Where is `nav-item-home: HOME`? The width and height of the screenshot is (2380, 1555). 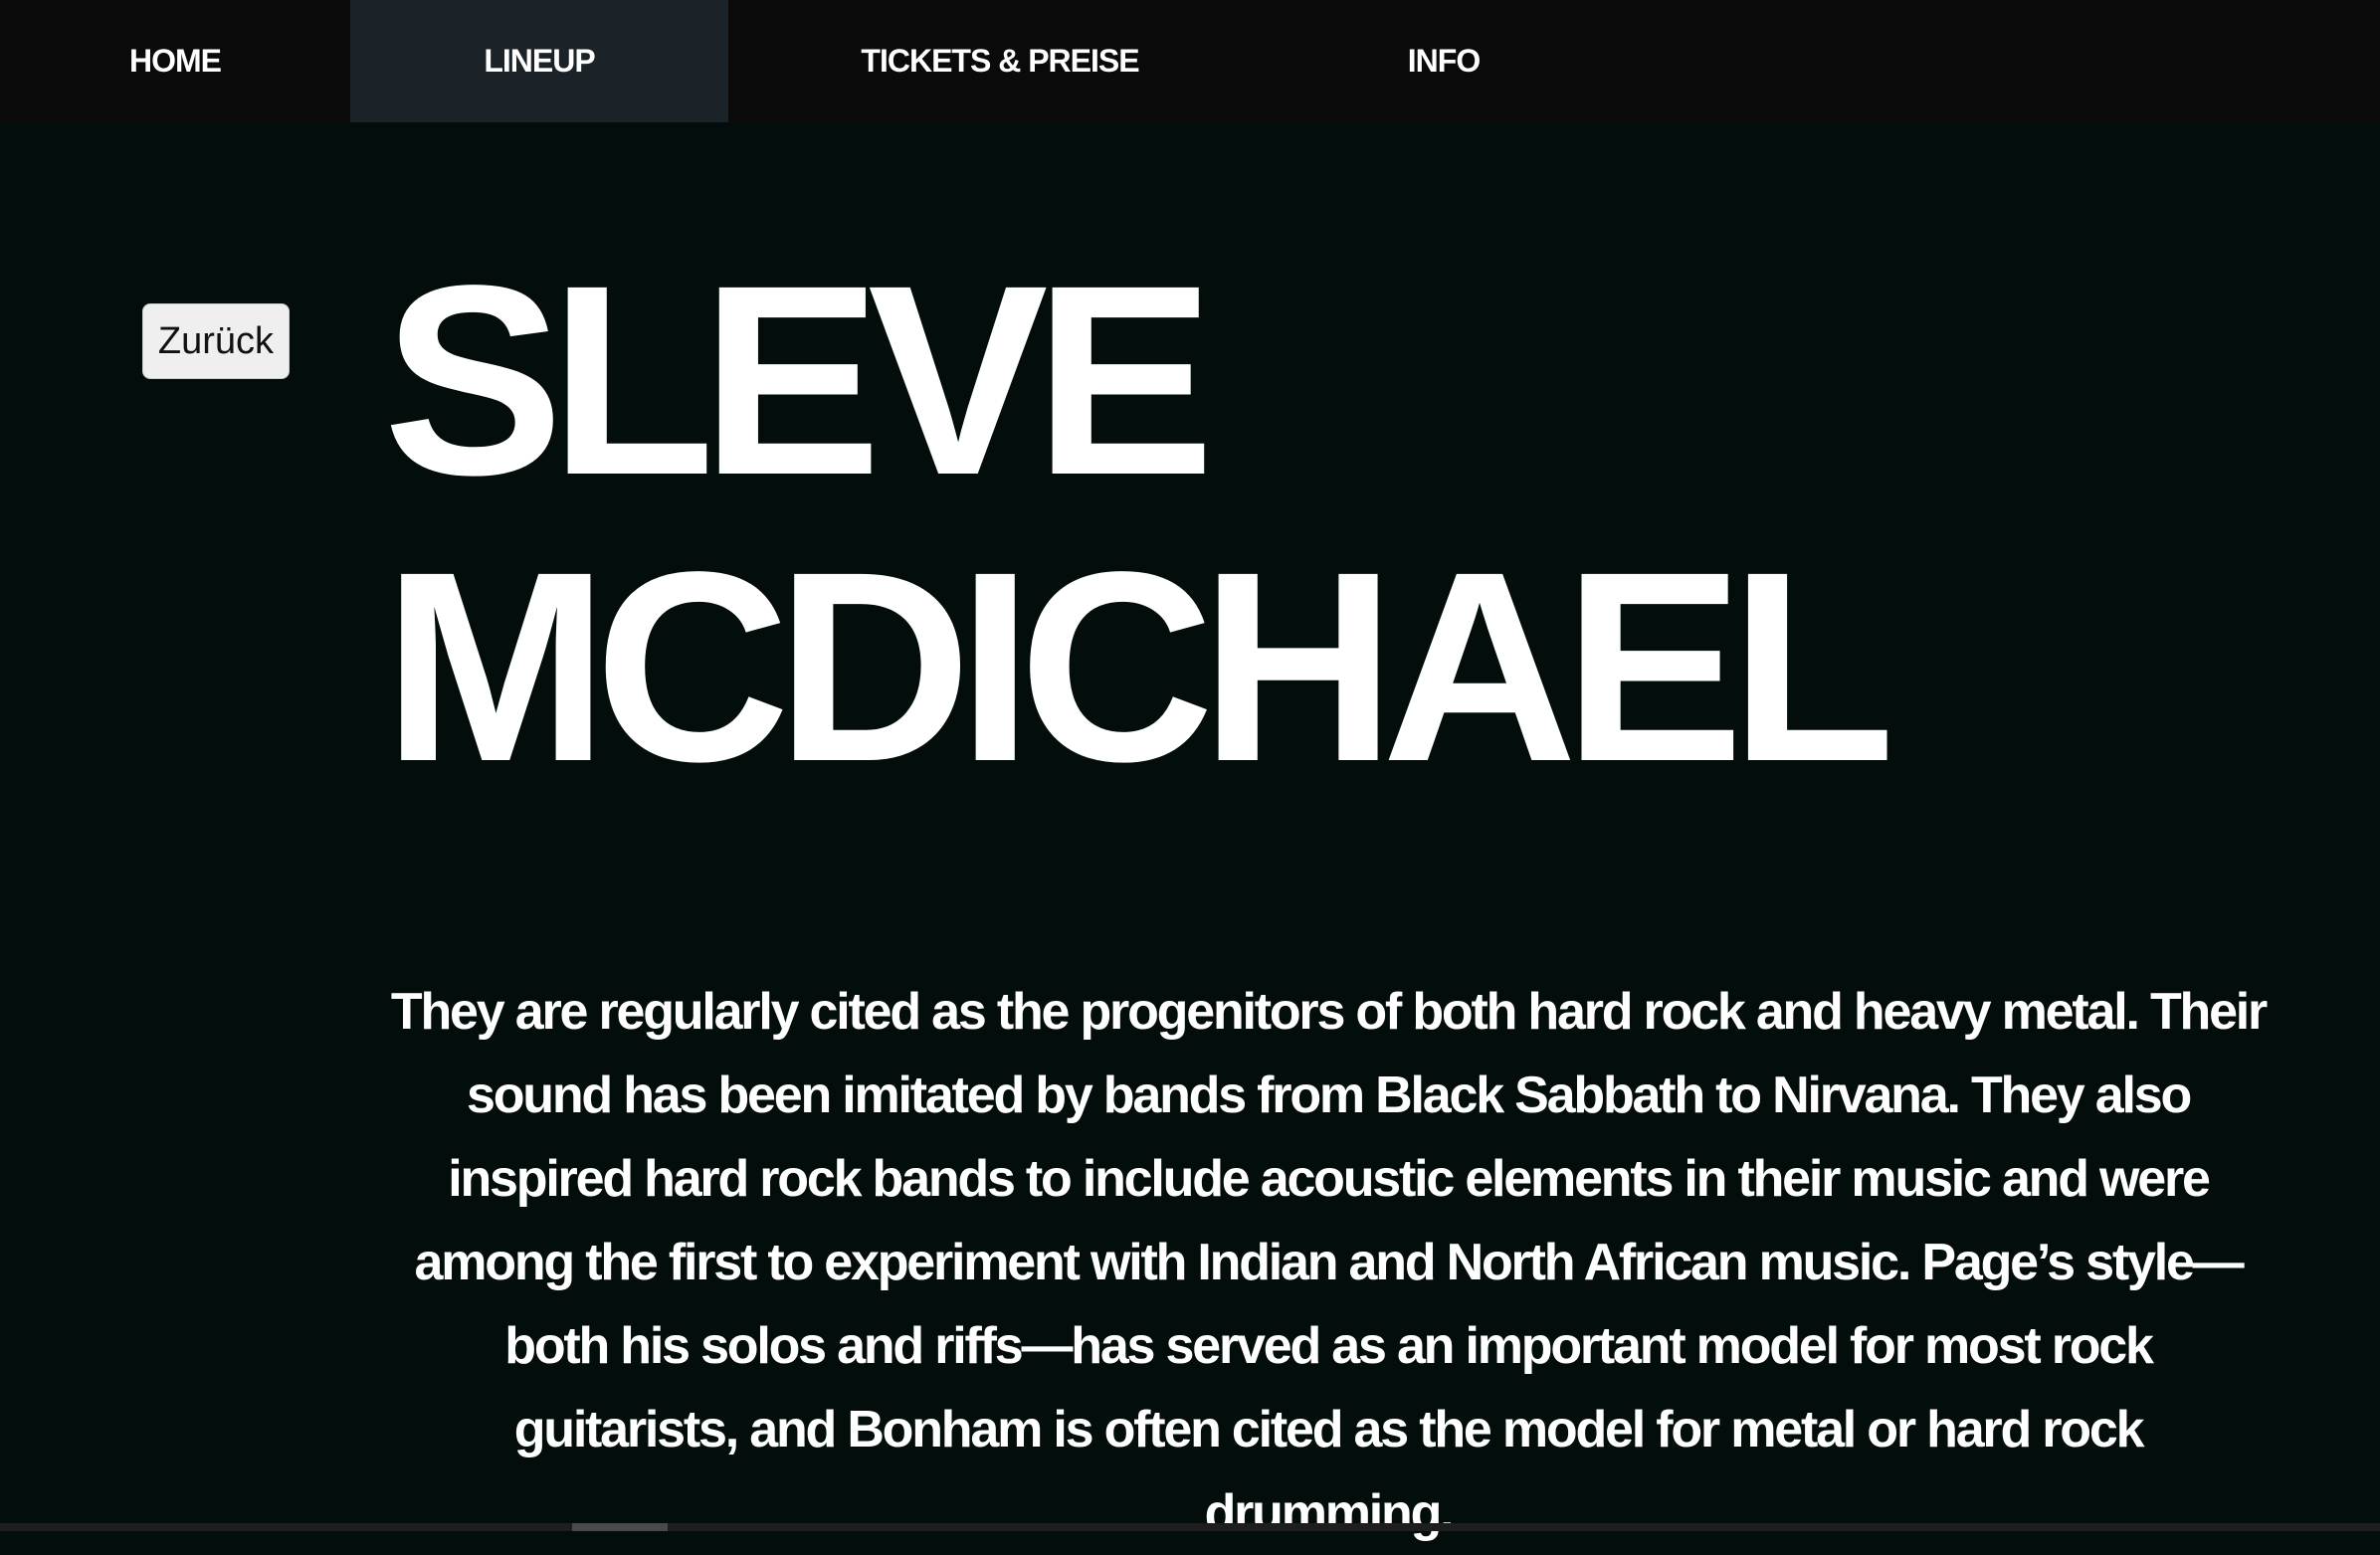
nav-item-home: HOME is located at coordinates (175, 61).